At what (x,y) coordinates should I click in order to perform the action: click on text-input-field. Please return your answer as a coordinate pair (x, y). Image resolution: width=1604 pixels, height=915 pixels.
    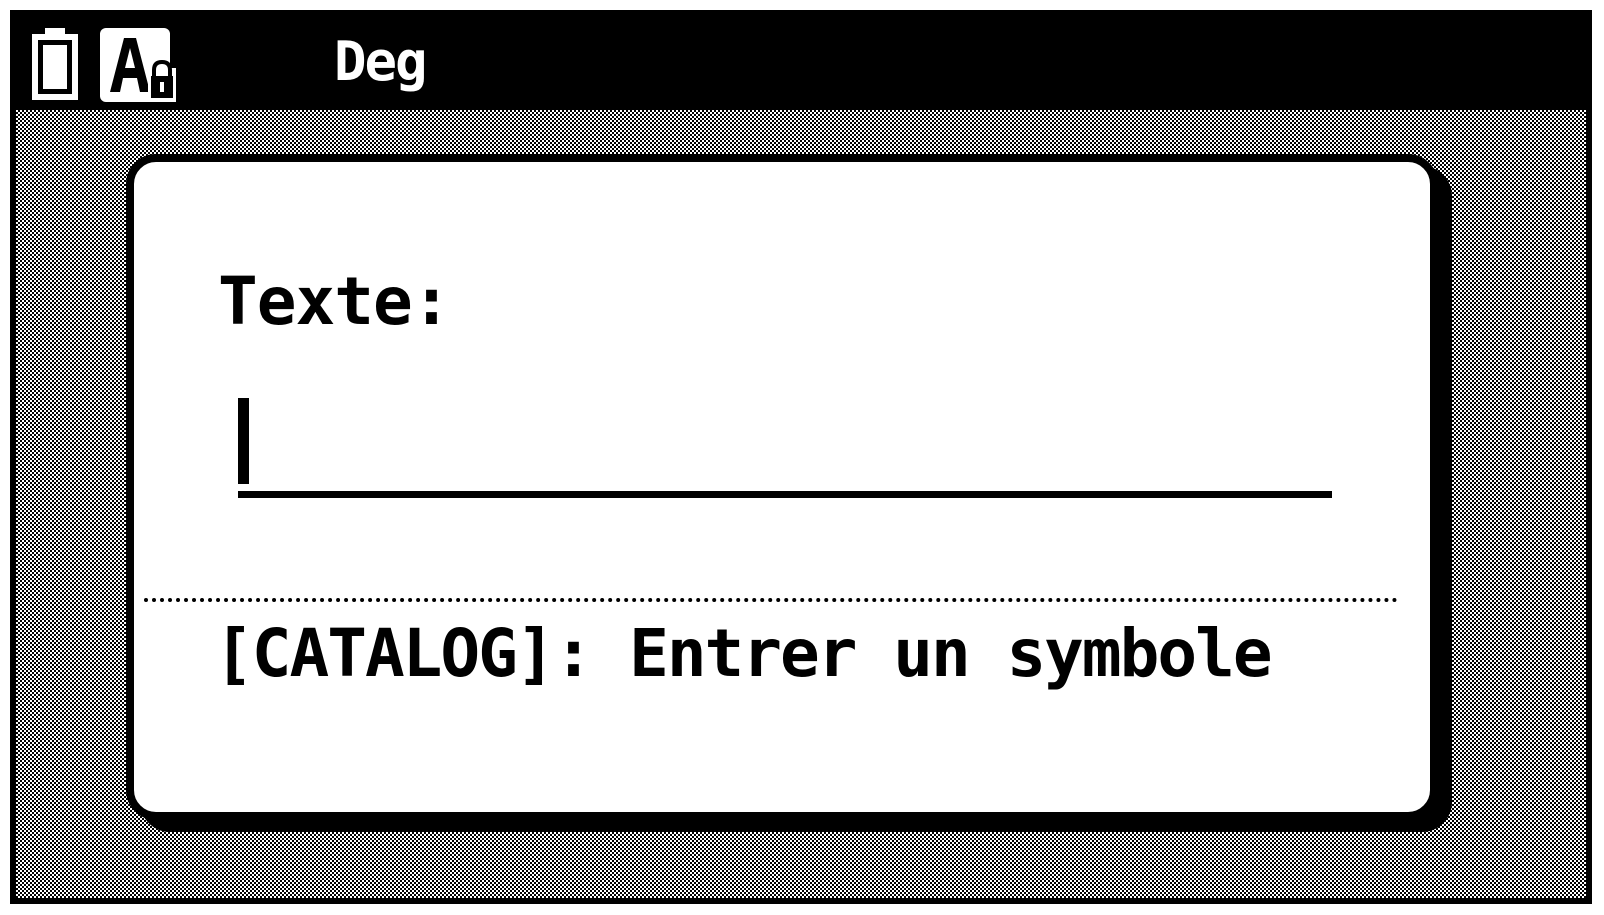
    Looking at the image, I should click on (785, 448).